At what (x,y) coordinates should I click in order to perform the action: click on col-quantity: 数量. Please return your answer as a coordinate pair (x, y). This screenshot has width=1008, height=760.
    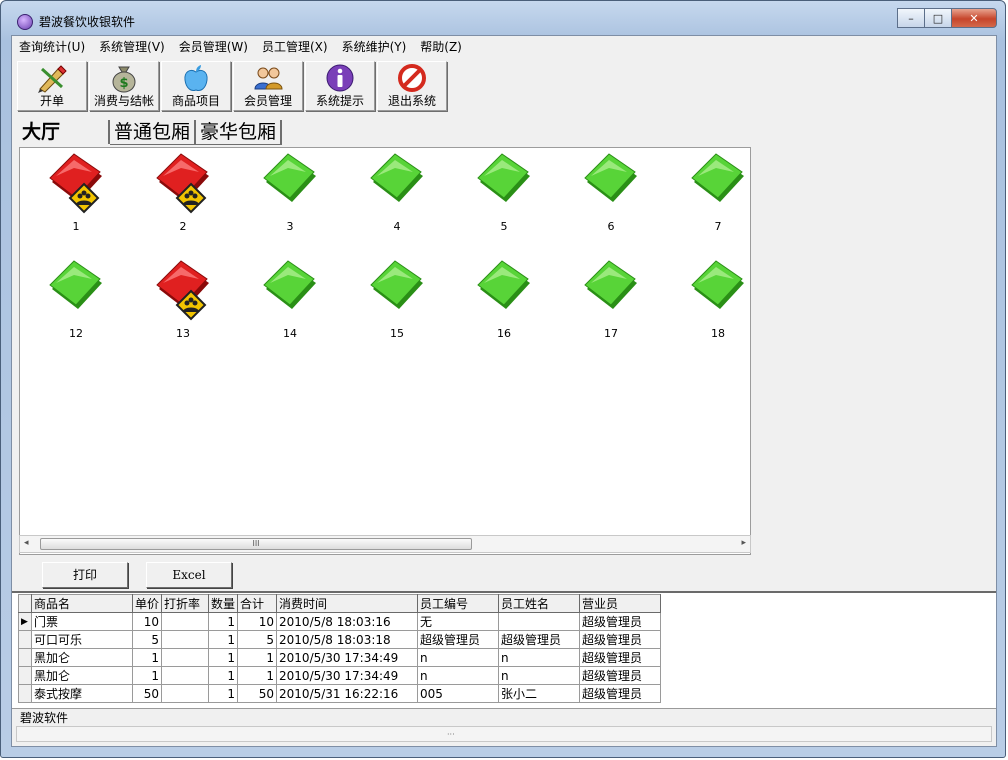
    Looking at the image, I should click on (223, 603).